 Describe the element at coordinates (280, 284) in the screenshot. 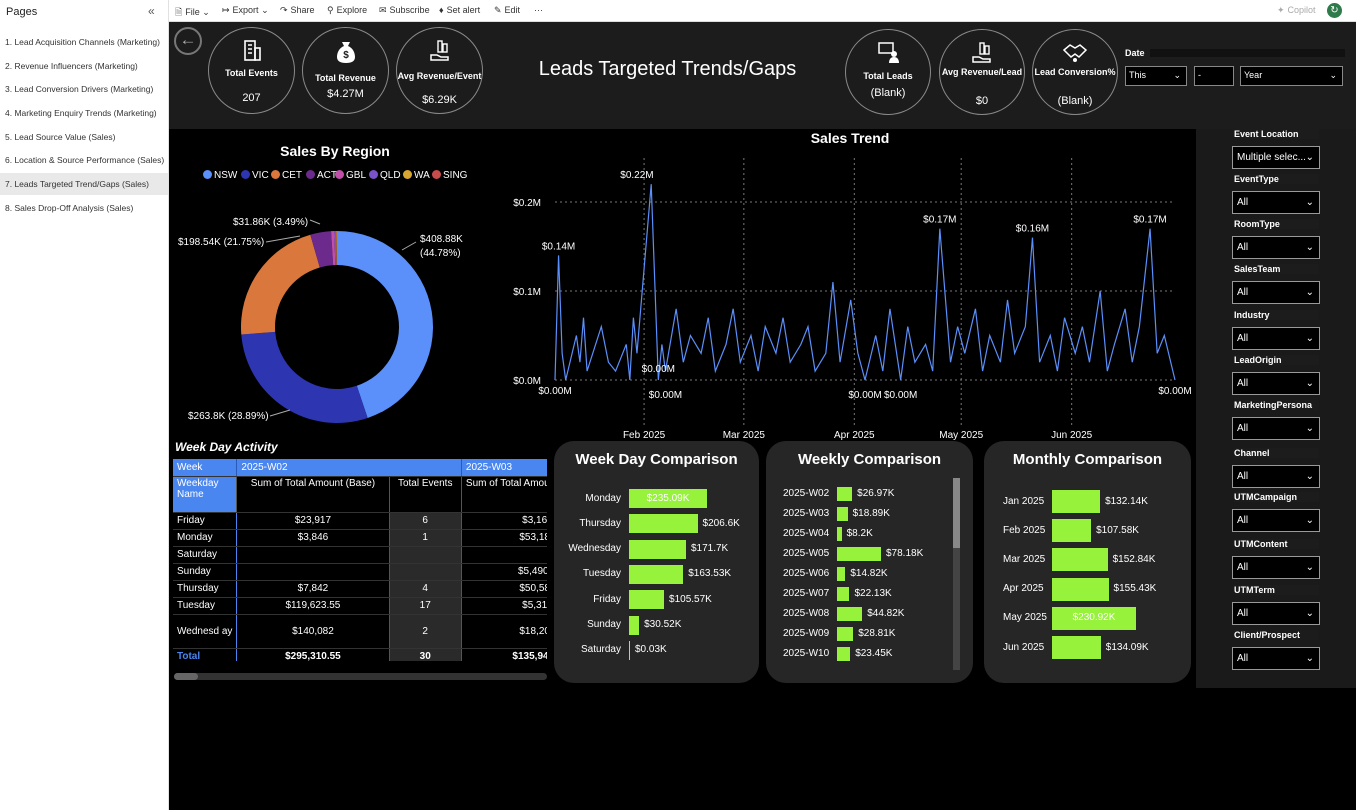

I see `donut-slice-cet` at that location.